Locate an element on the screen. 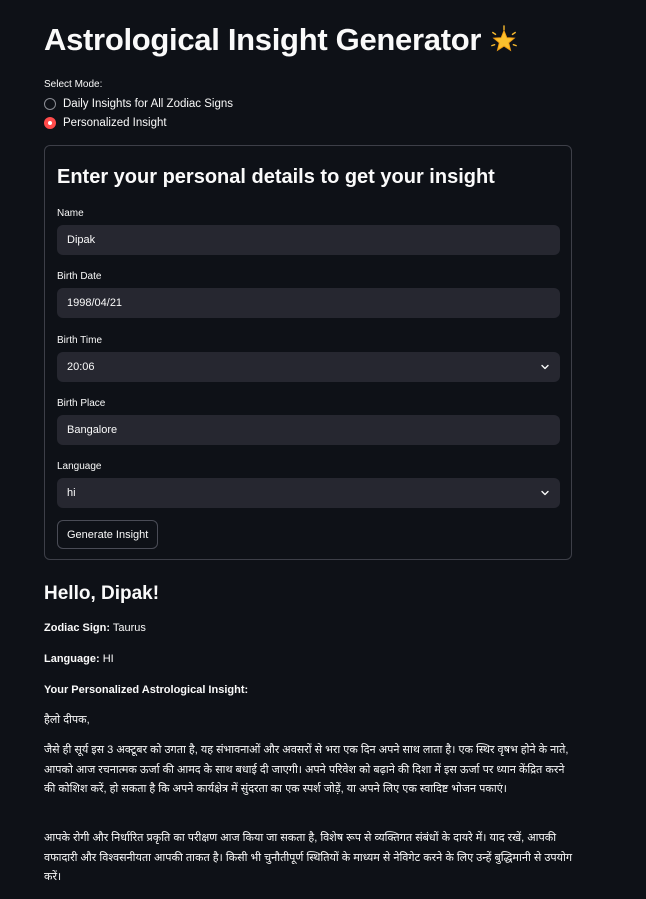 This screenshot has height=899, width=646. page-title: Astrological Insight Generator is located at coordinates (281, 40).